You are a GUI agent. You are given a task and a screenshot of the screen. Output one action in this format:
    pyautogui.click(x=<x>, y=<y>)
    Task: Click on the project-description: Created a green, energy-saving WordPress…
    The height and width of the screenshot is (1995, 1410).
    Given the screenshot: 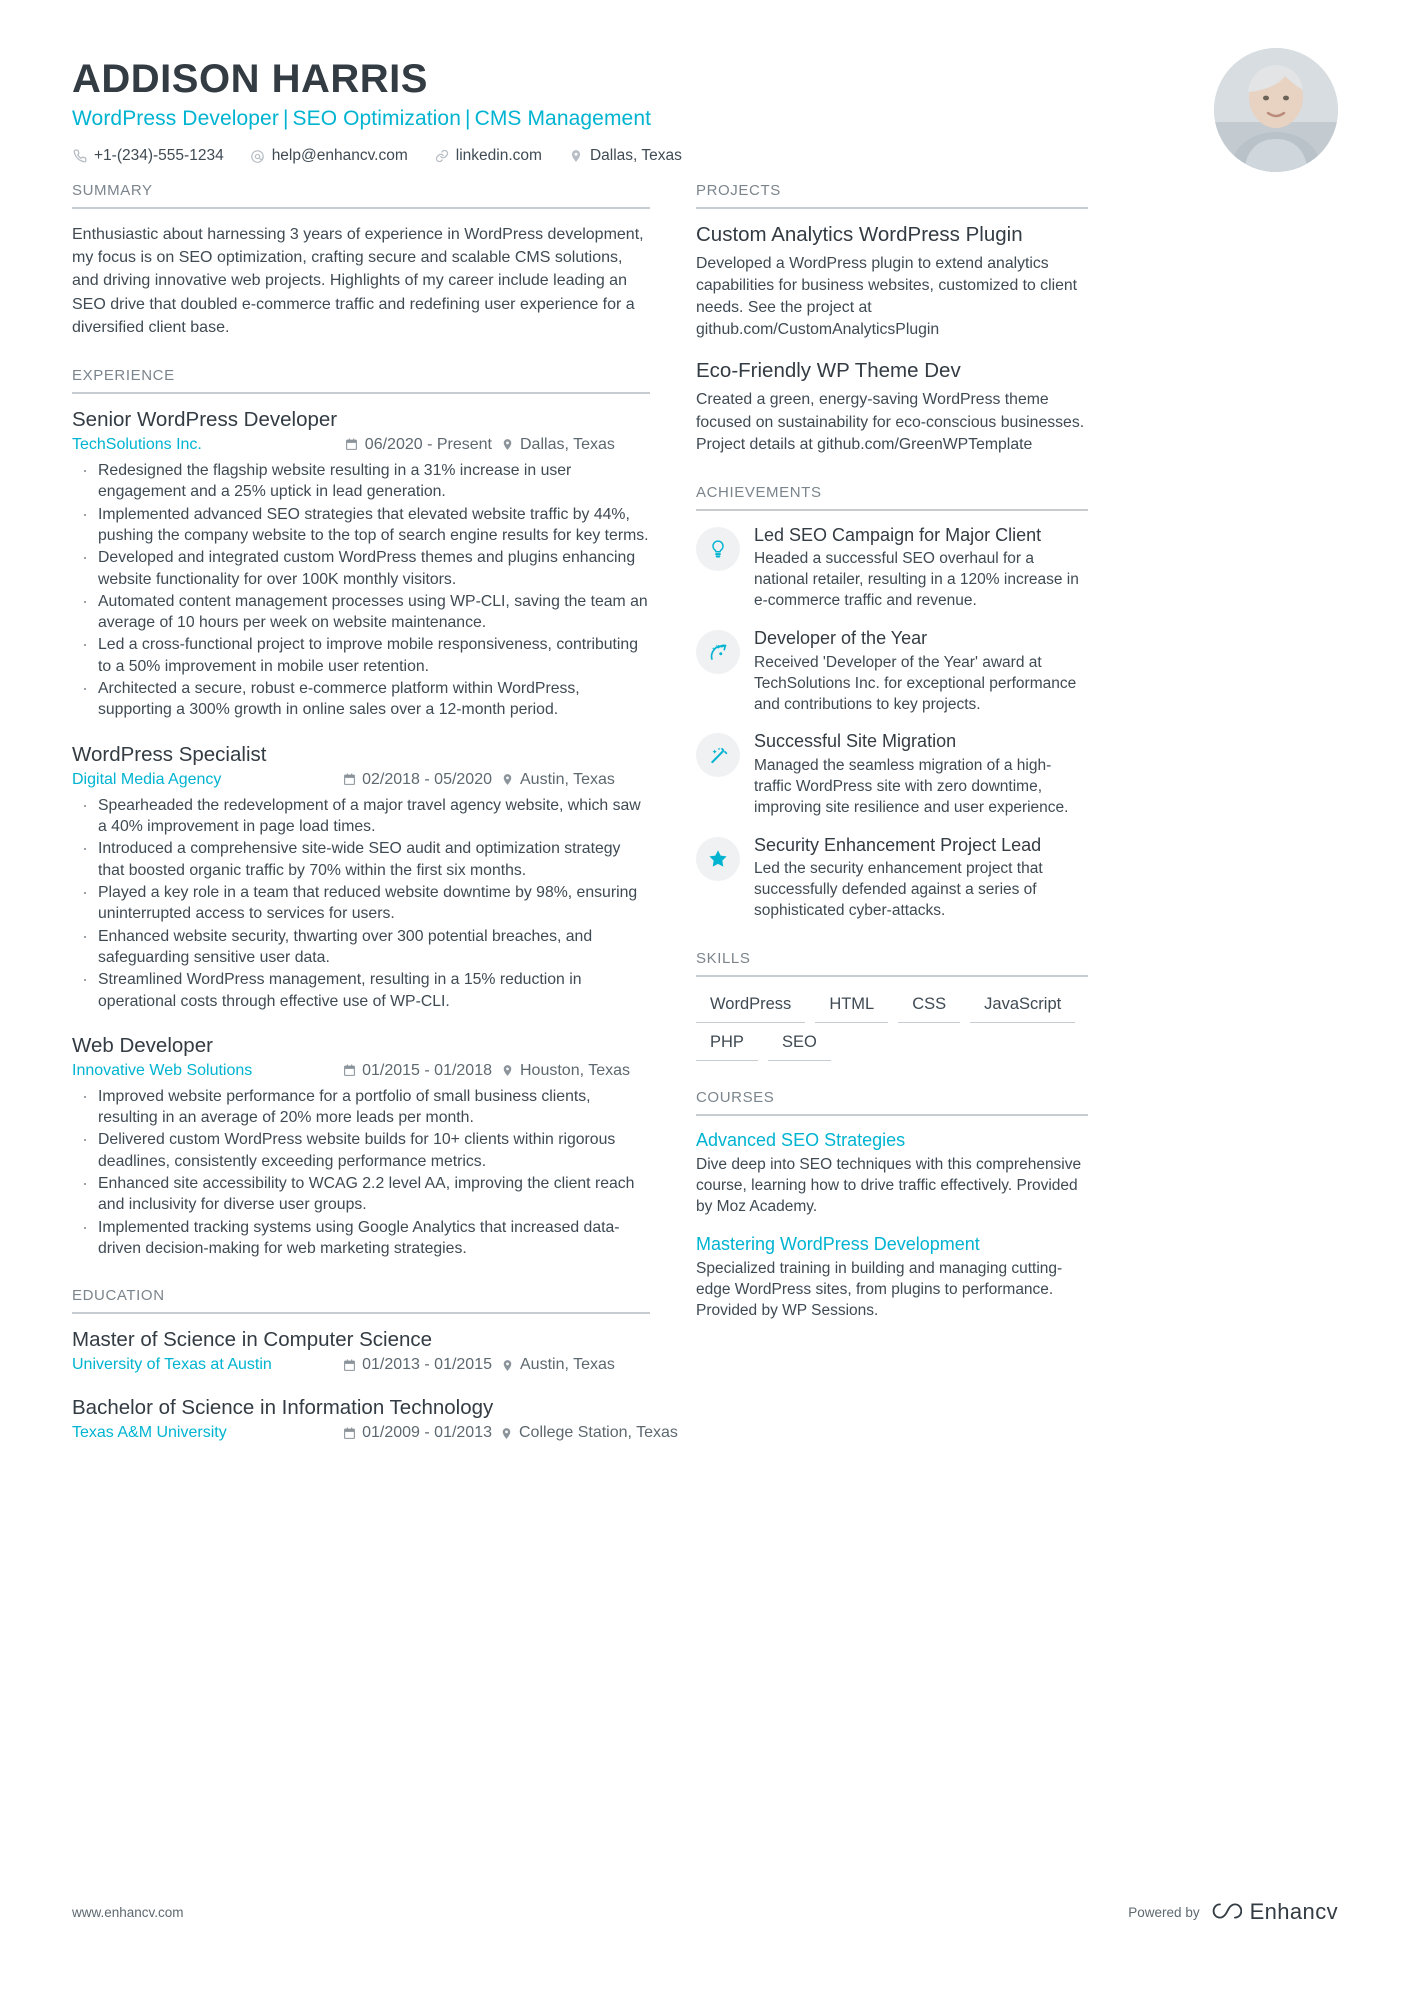 What is the action you would take?
    pyautogui.click(x=890, y=422)
    